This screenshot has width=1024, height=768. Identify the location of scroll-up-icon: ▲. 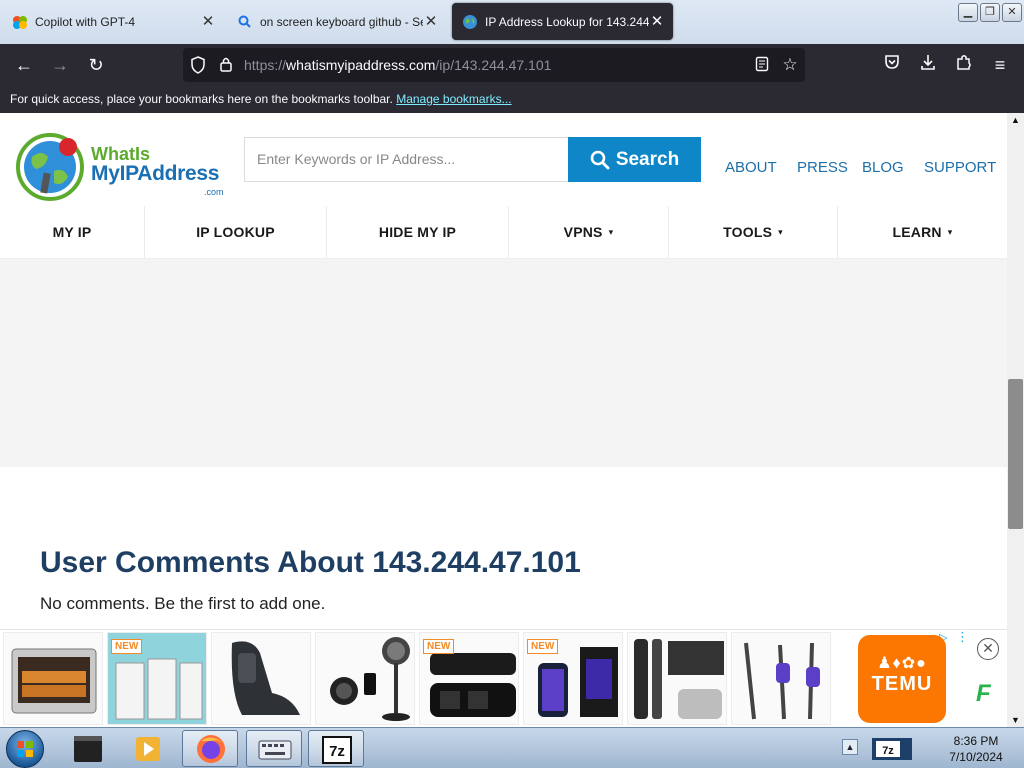
(1015, 120).